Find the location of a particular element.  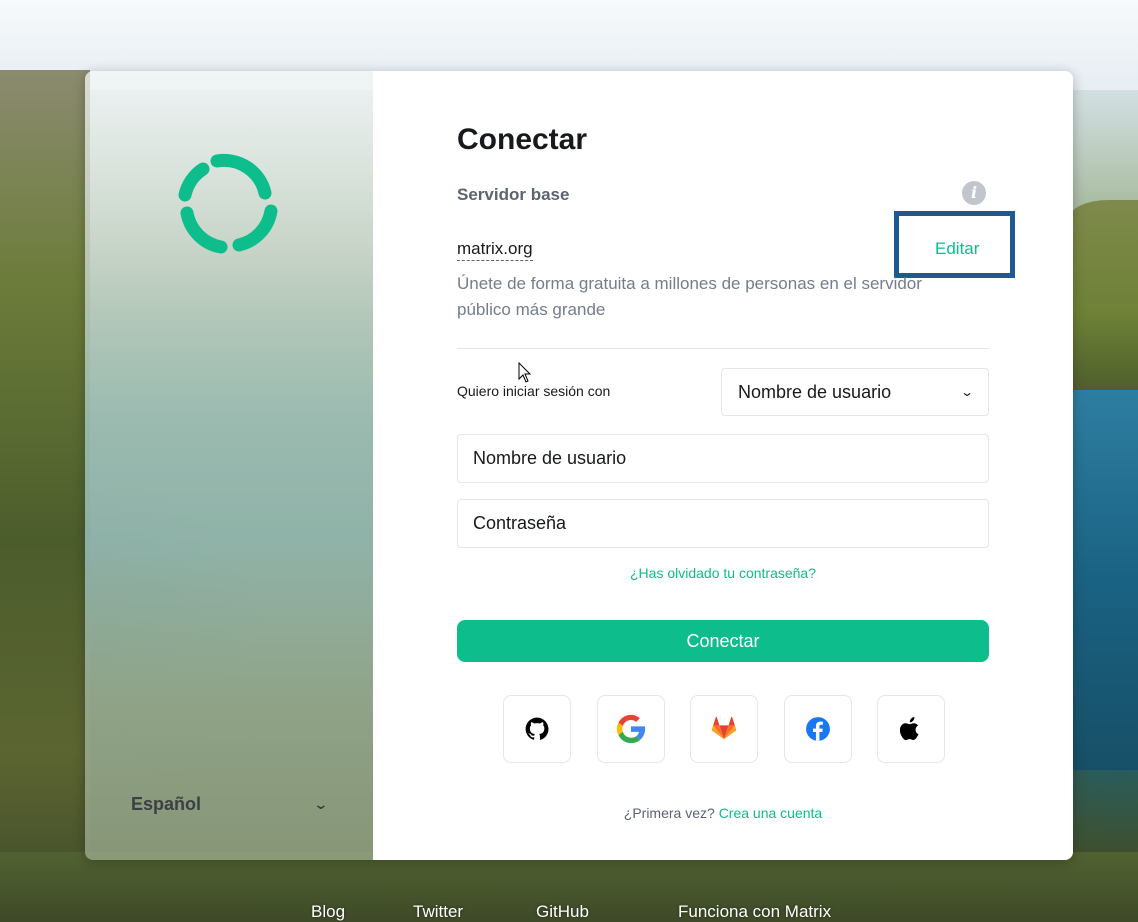

google-icon is located at coordinates (630, 729).